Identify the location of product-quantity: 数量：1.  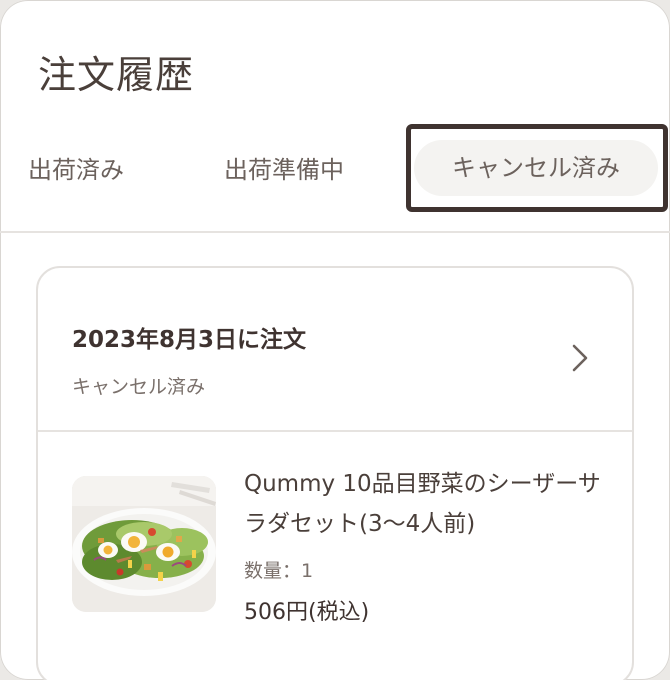
(279, 571).